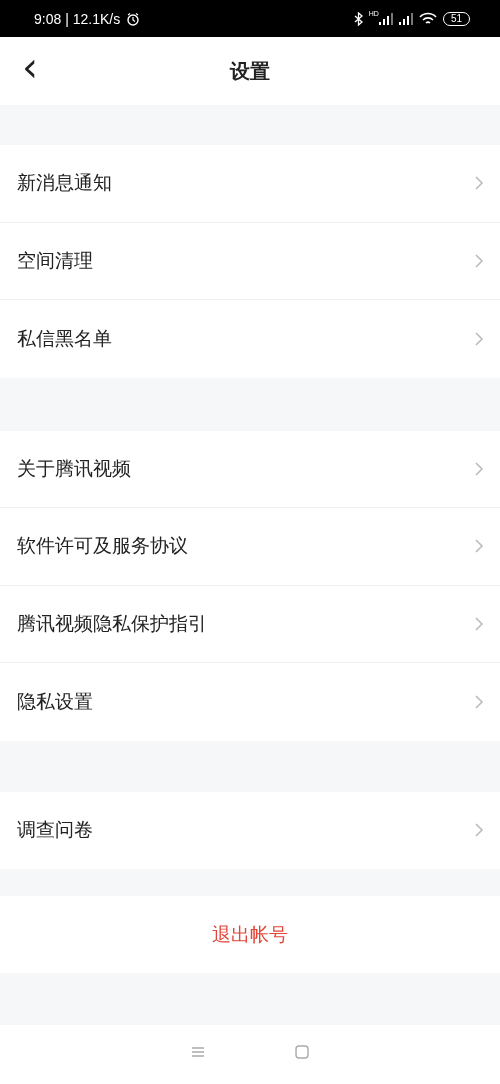 This screenshot has width=500, height=1084. What do you see at coordinates (77, 18) in the screenshot?
I see `status-time: 9:08 | 12.1K/s` at bounding box center [77, 18].